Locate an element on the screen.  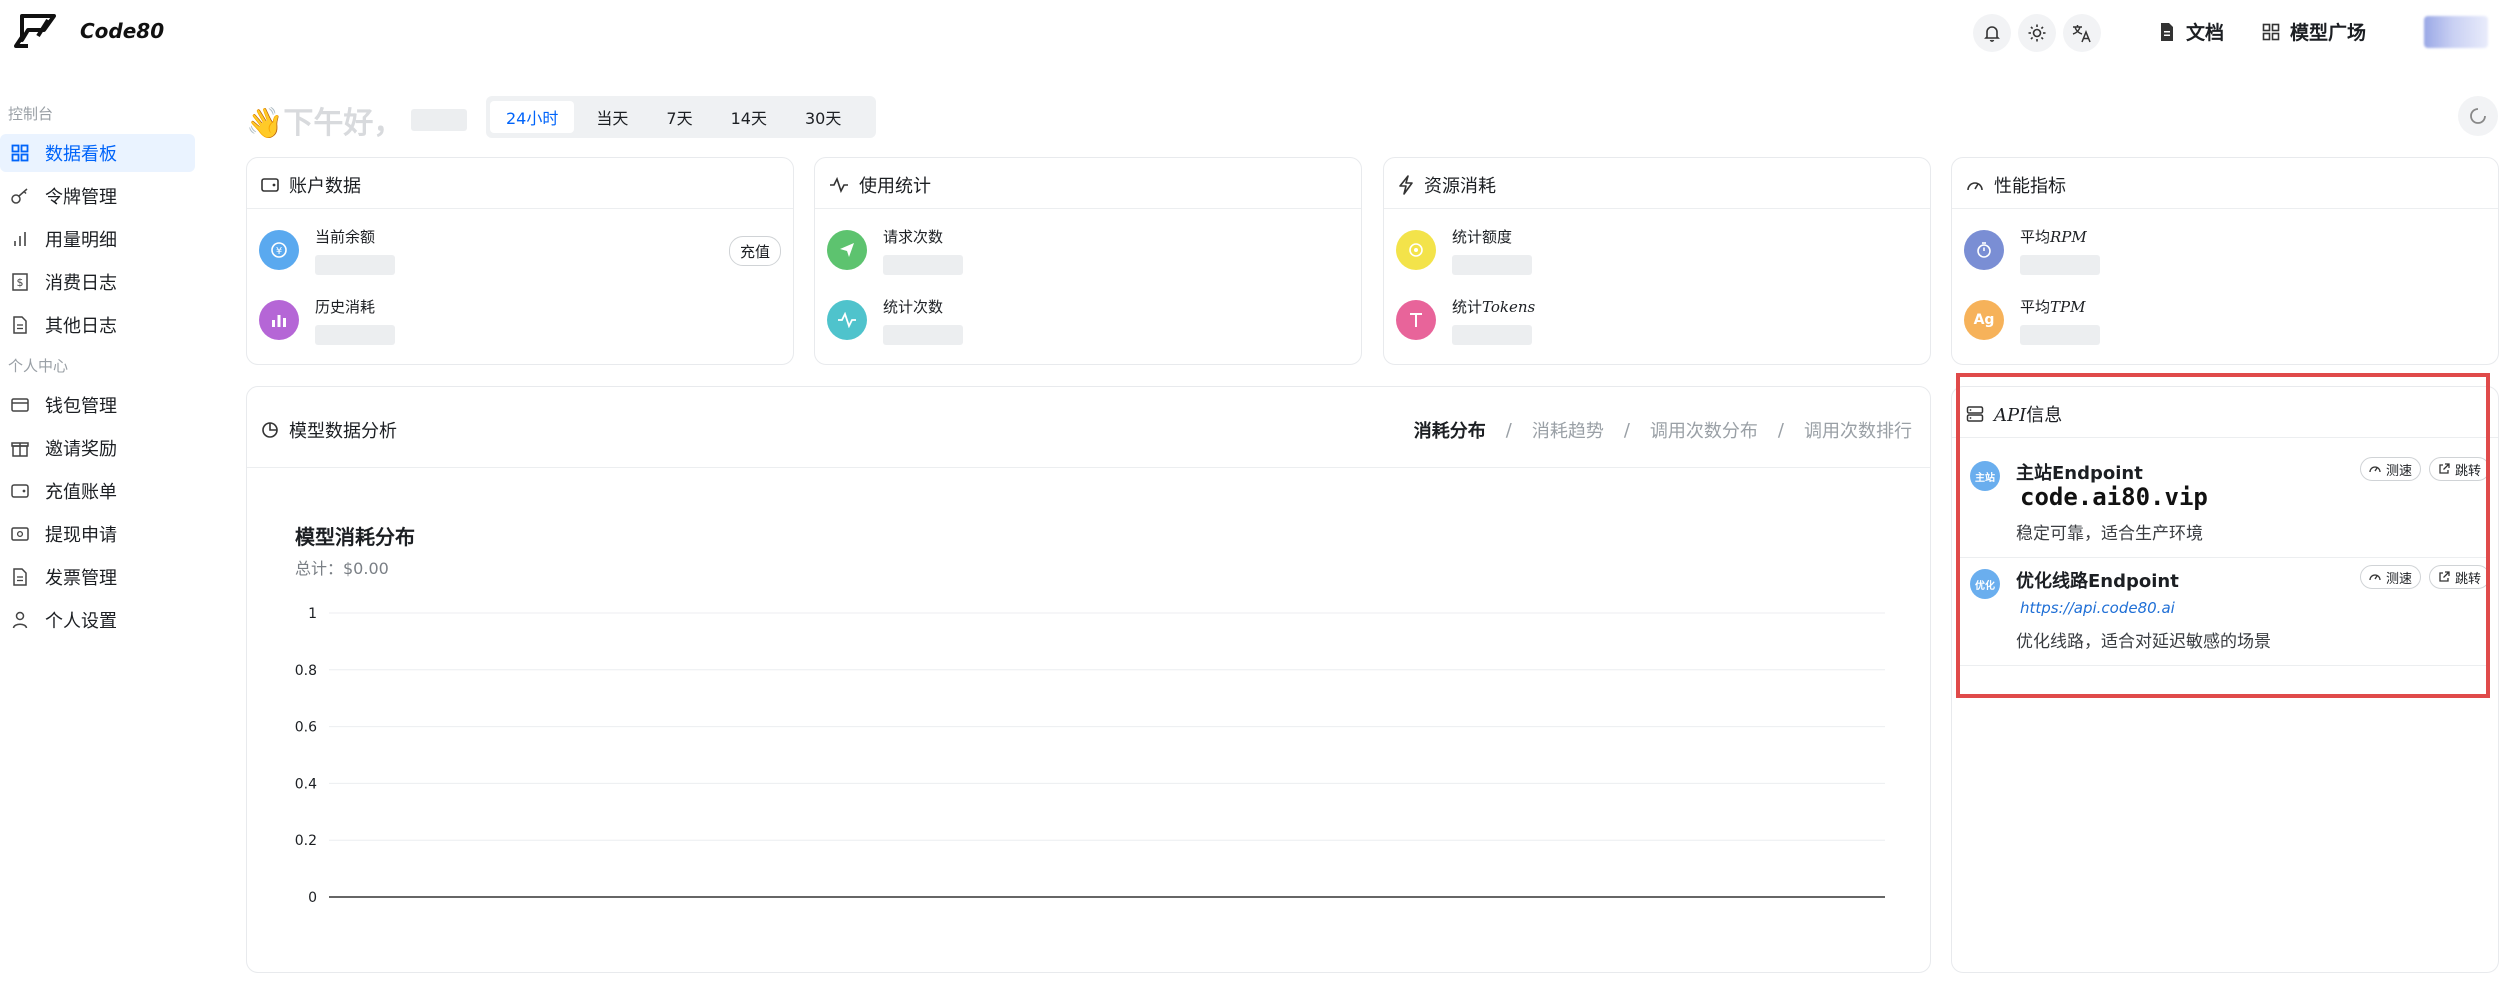
sidebar-item-invite: 邀请奖励 is located at coordinates (97, 448).